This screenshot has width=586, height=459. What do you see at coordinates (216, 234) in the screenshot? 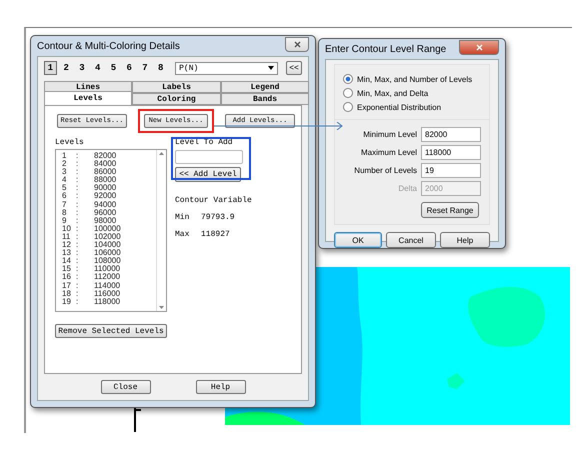
I see `max-value: 118927` at bounding box center [216, 234].